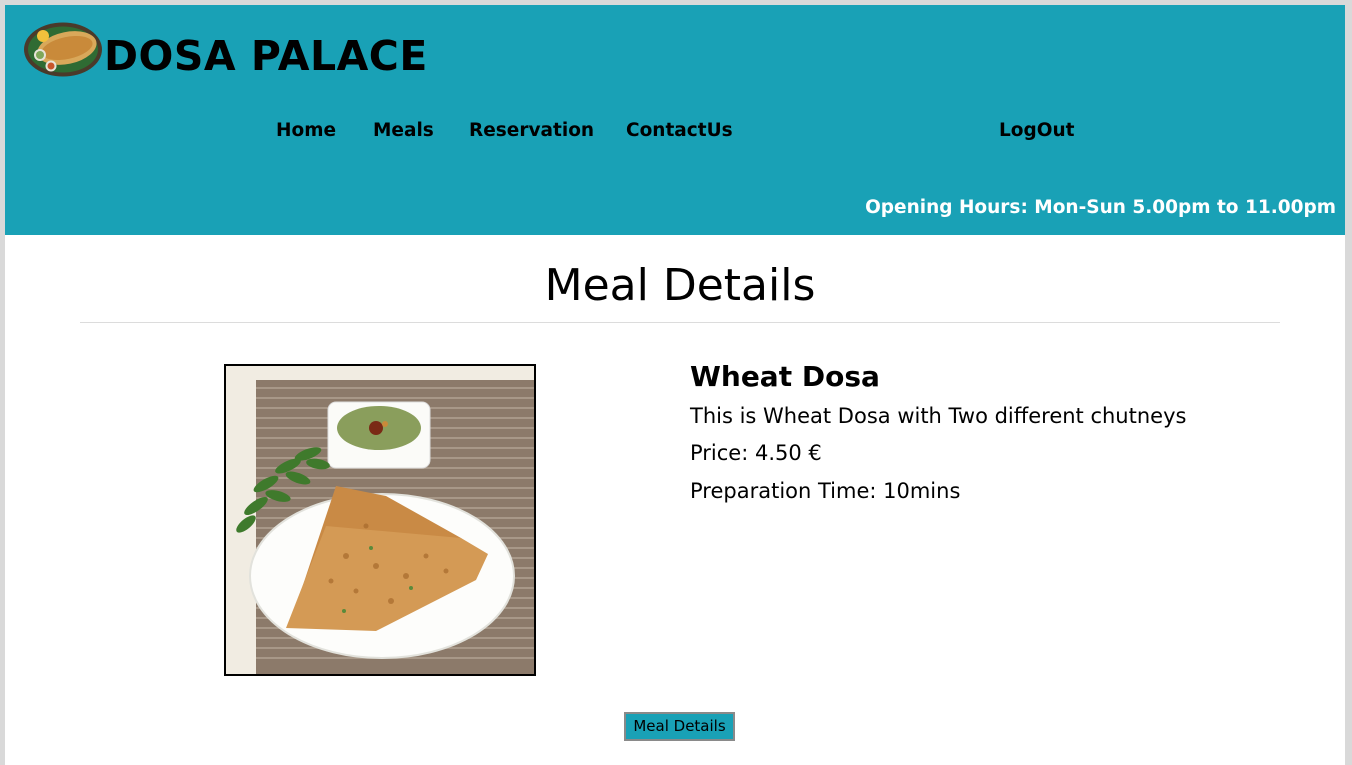 The image size is (1352, 765). Describe the element at coordinates (680, 285) in the screenshot. I see `page-title: Meal Details` at that location.